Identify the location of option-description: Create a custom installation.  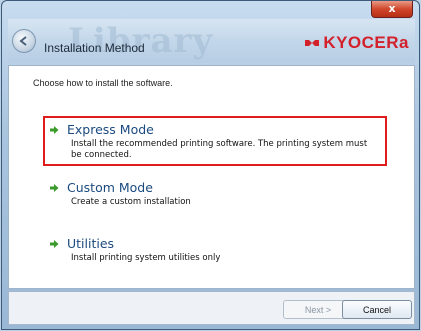
(131, 202).